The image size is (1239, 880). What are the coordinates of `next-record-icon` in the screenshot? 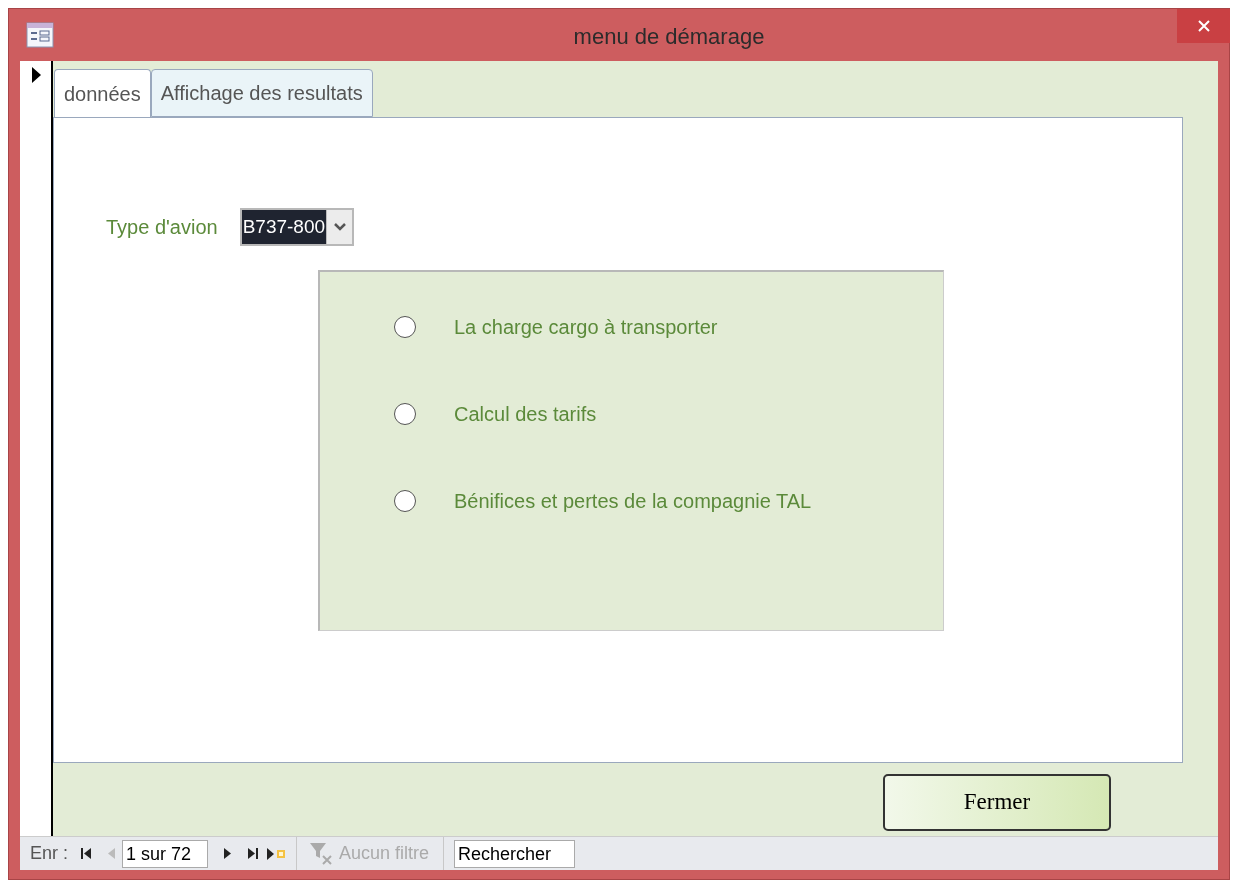 It's located at (227, 853).